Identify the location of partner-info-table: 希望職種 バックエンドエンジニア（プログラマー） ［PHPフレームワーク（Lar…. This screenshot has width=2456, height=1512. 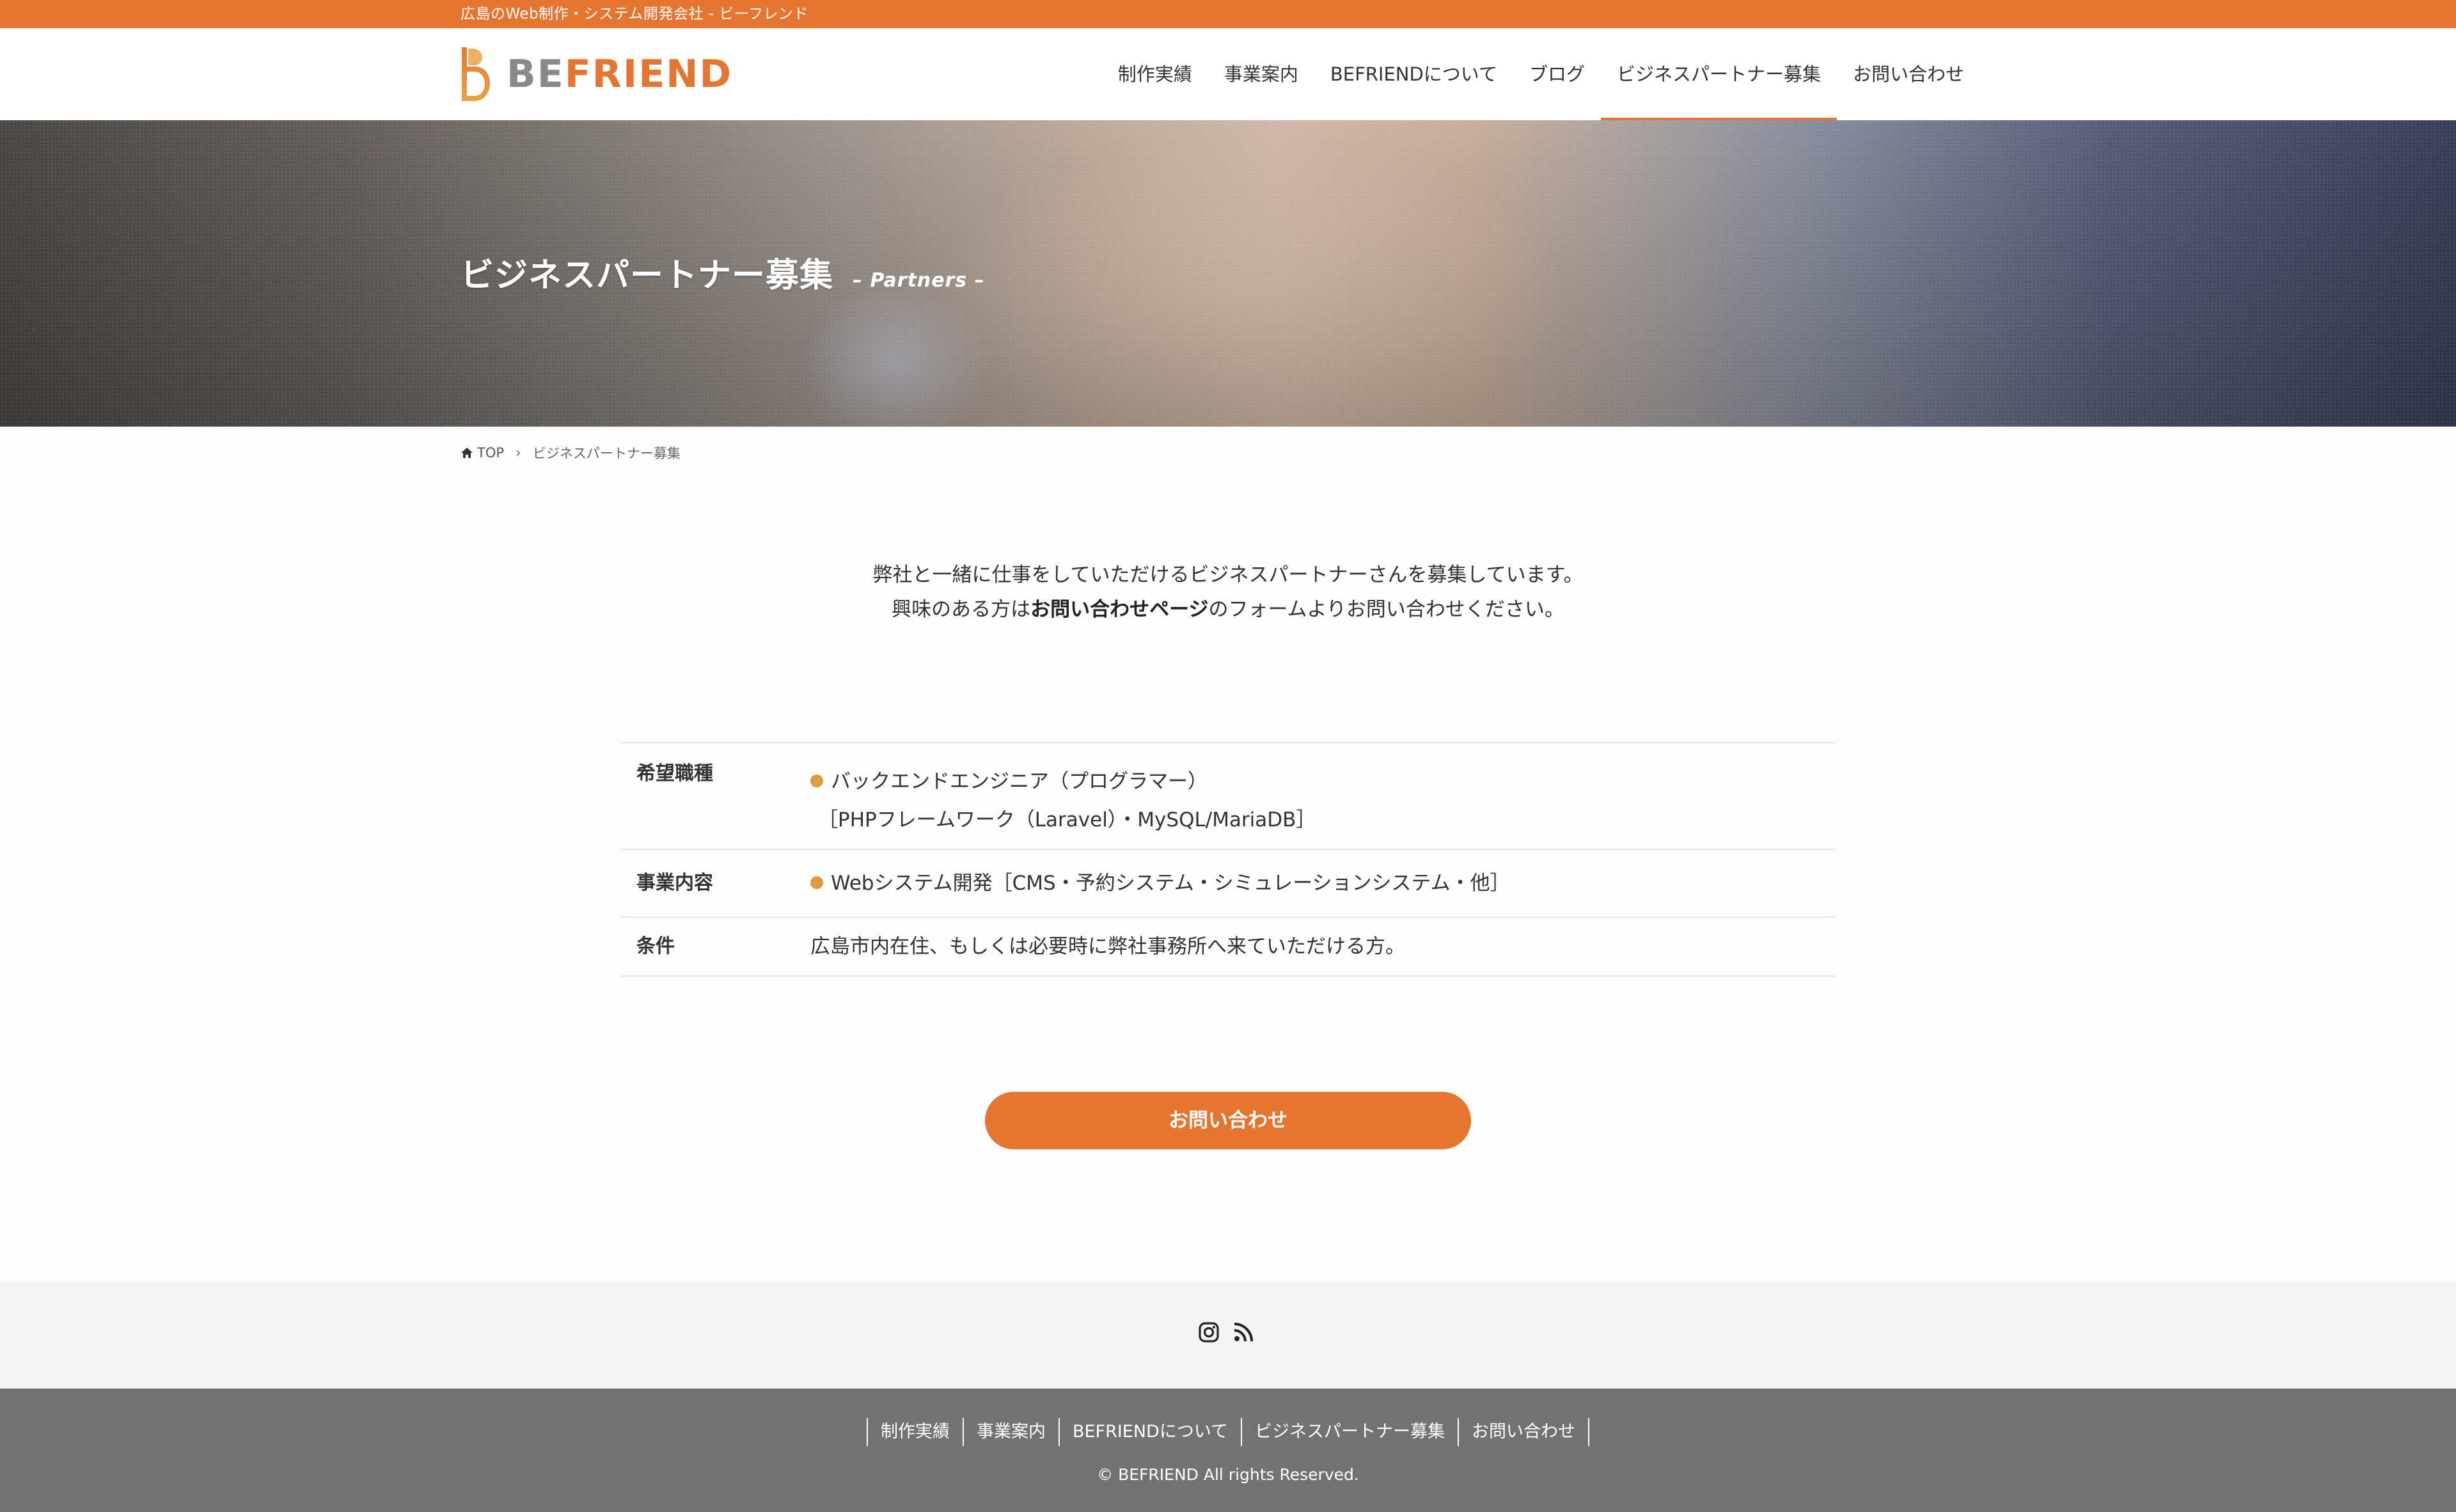
(1228, 860).